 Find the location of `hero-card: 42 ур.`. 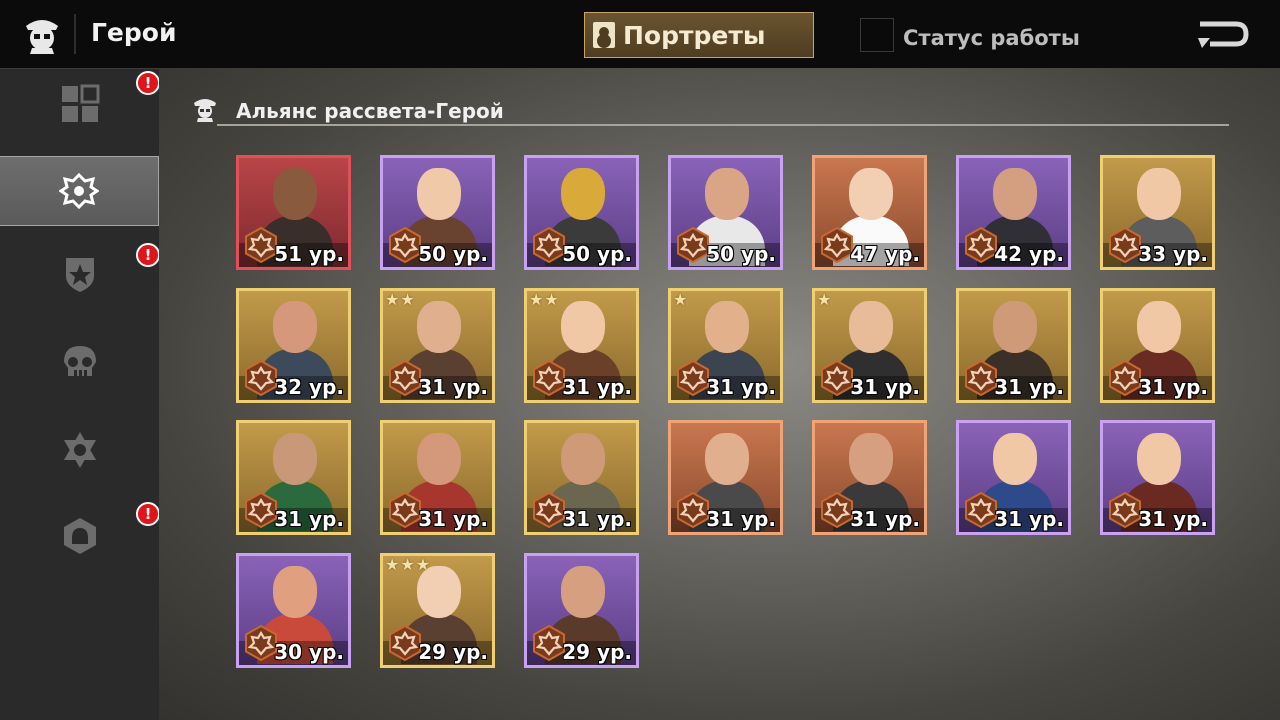

hero-card: 42 ур. is located at coordinates (1013, 212).